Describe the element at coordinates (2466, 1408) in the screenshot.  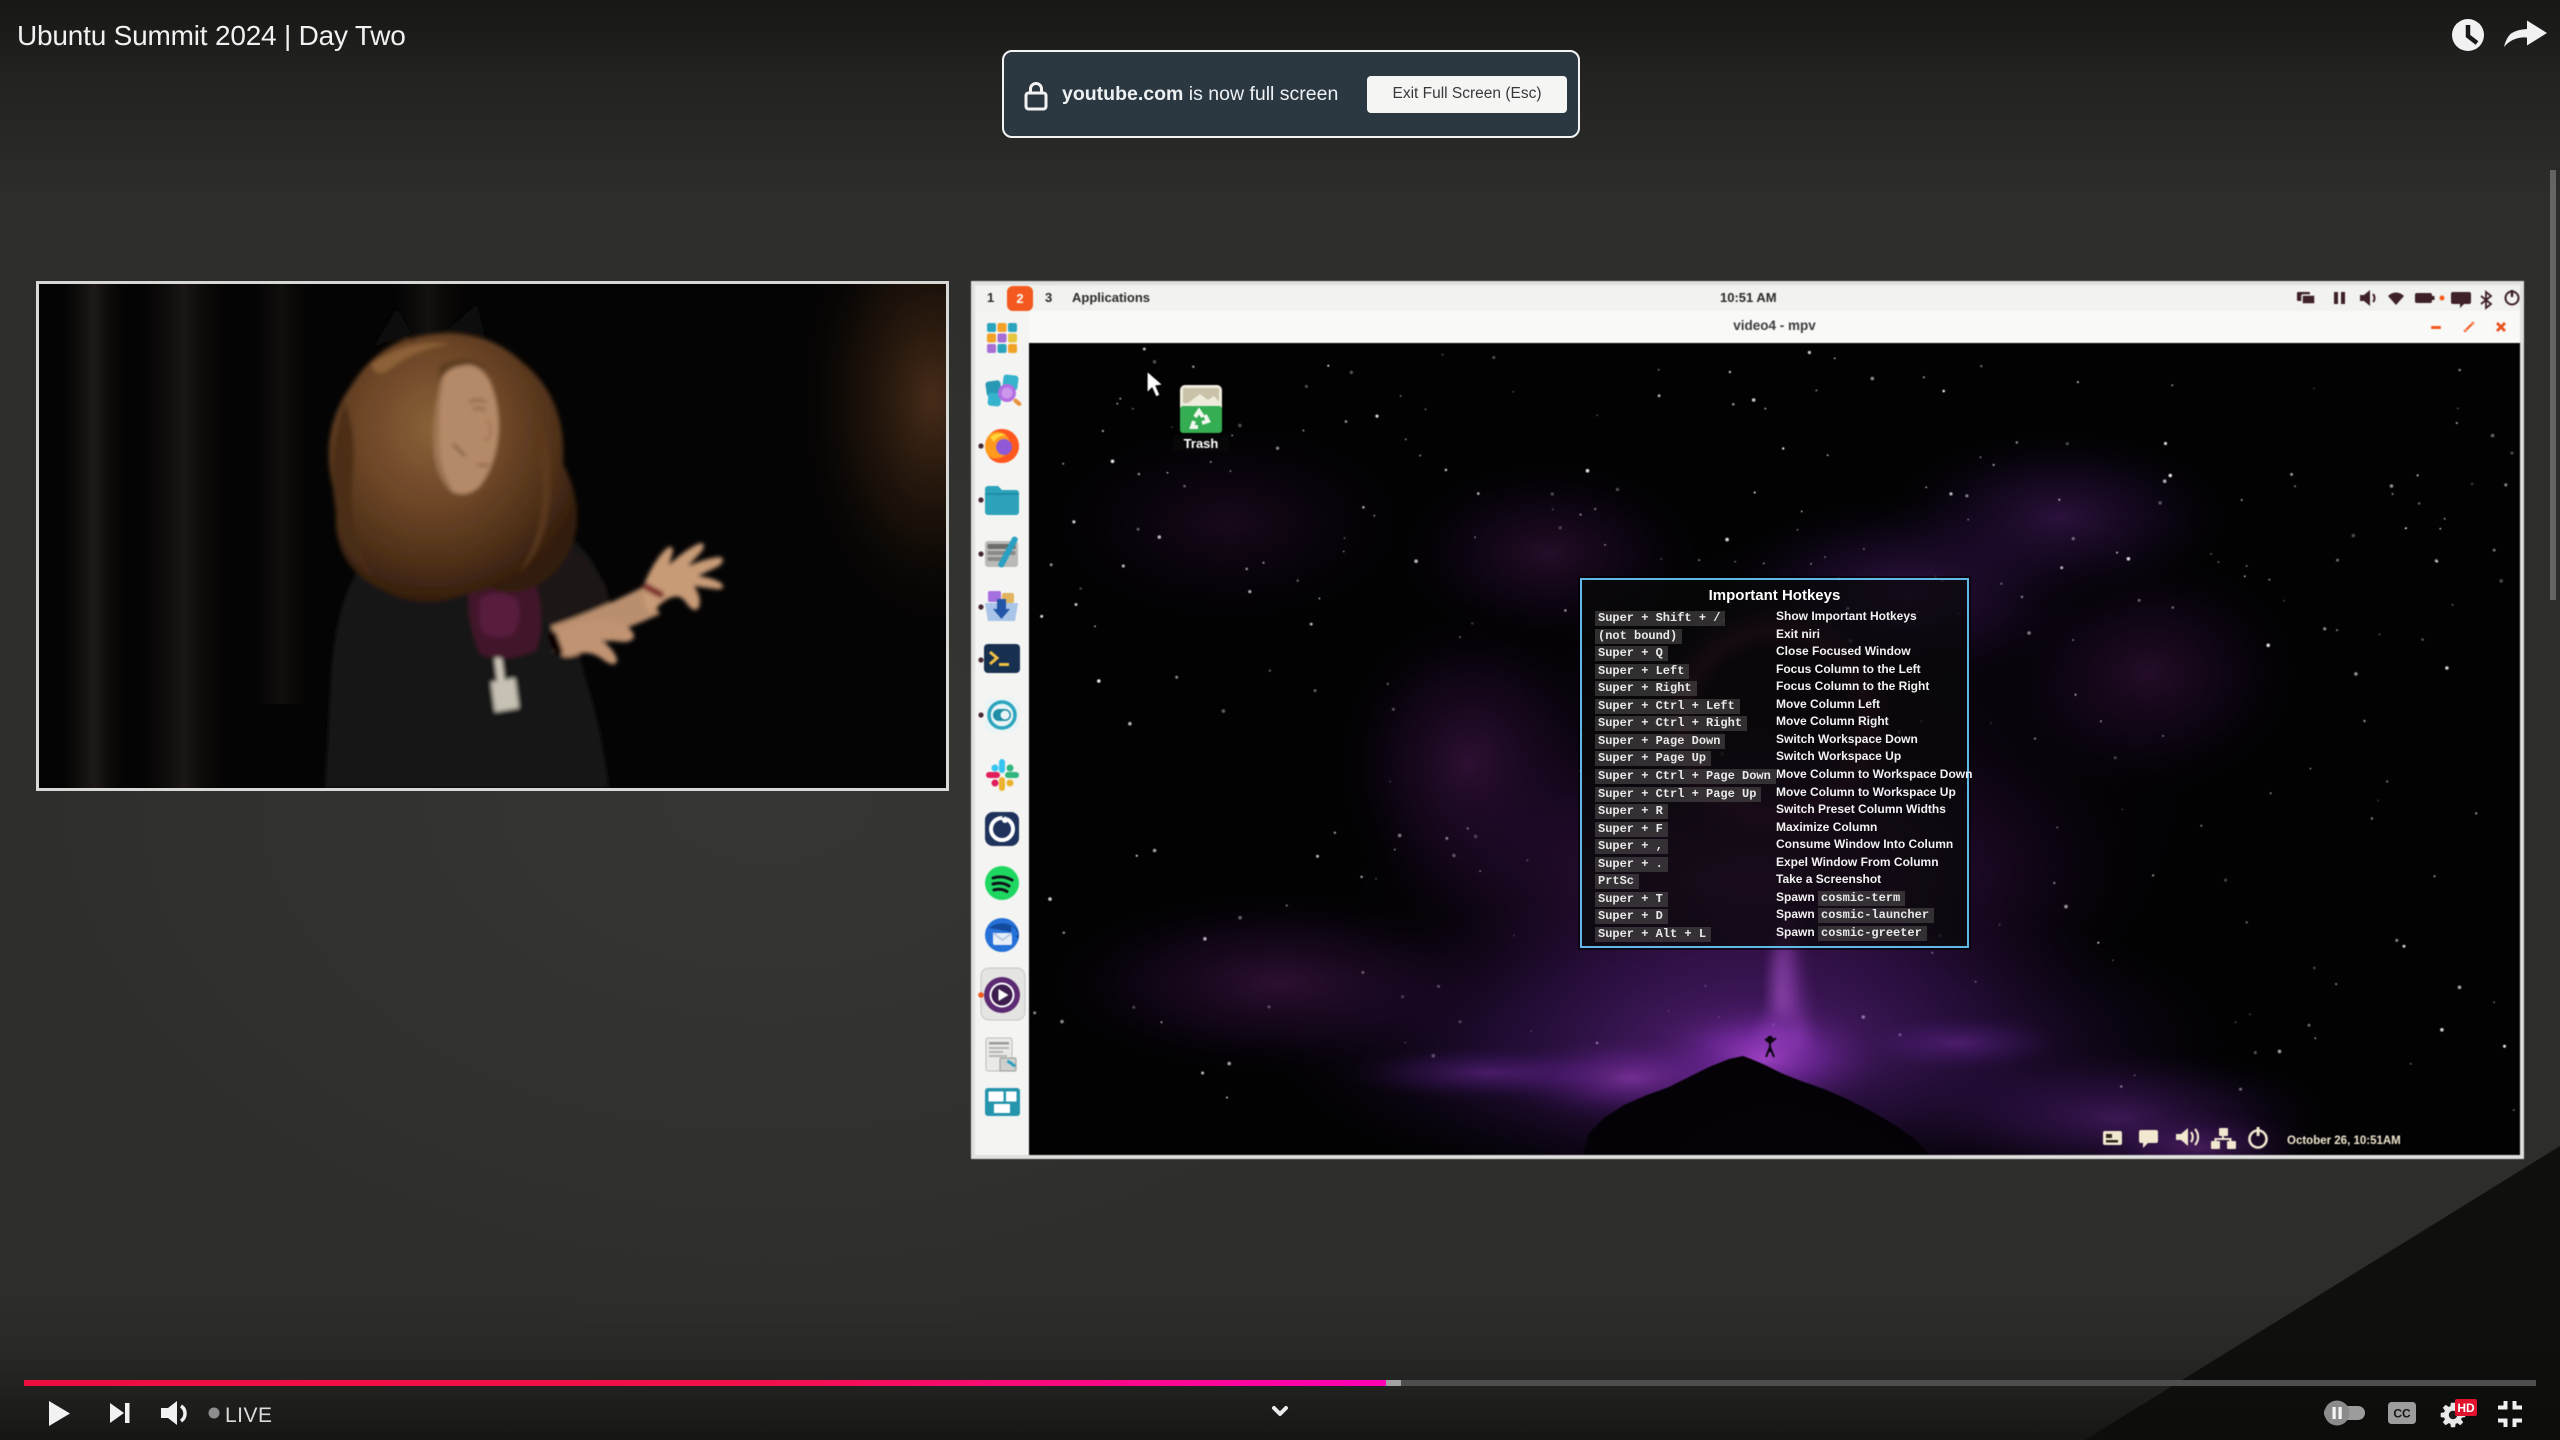
I see `svg-text: HD` at that location.